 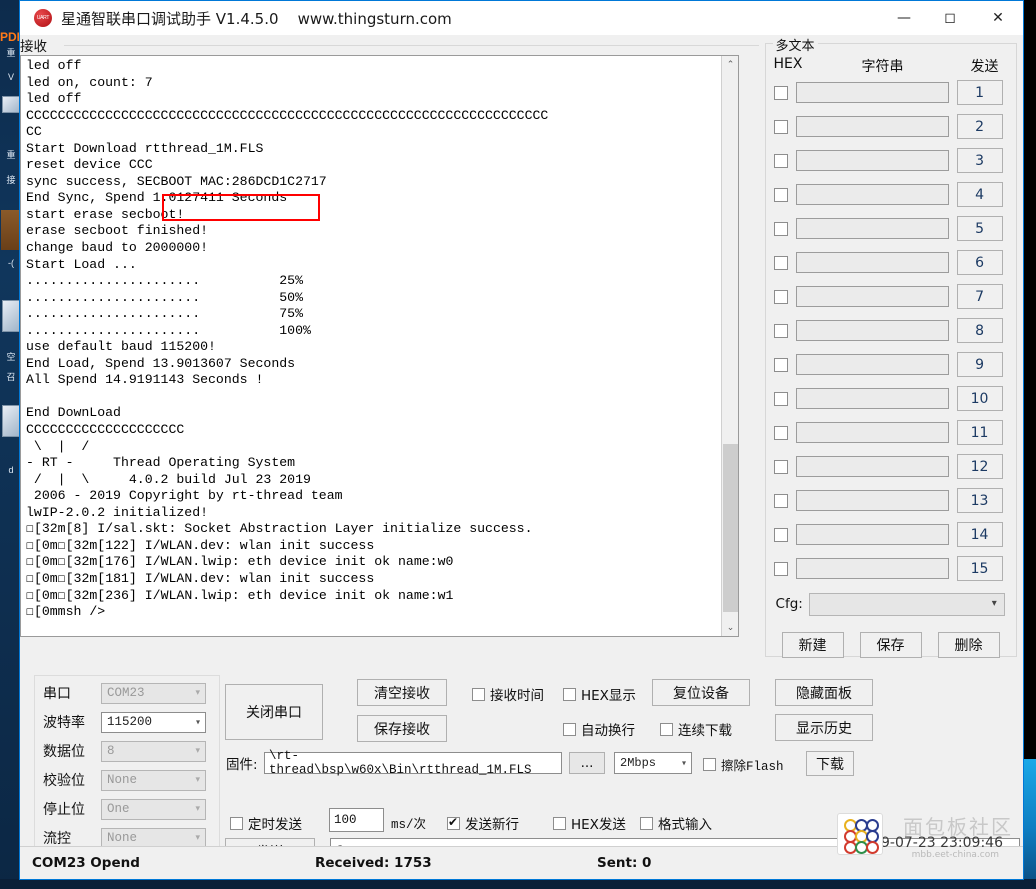 I want to click on multitext-row: 5, so click(x=891, y=228).